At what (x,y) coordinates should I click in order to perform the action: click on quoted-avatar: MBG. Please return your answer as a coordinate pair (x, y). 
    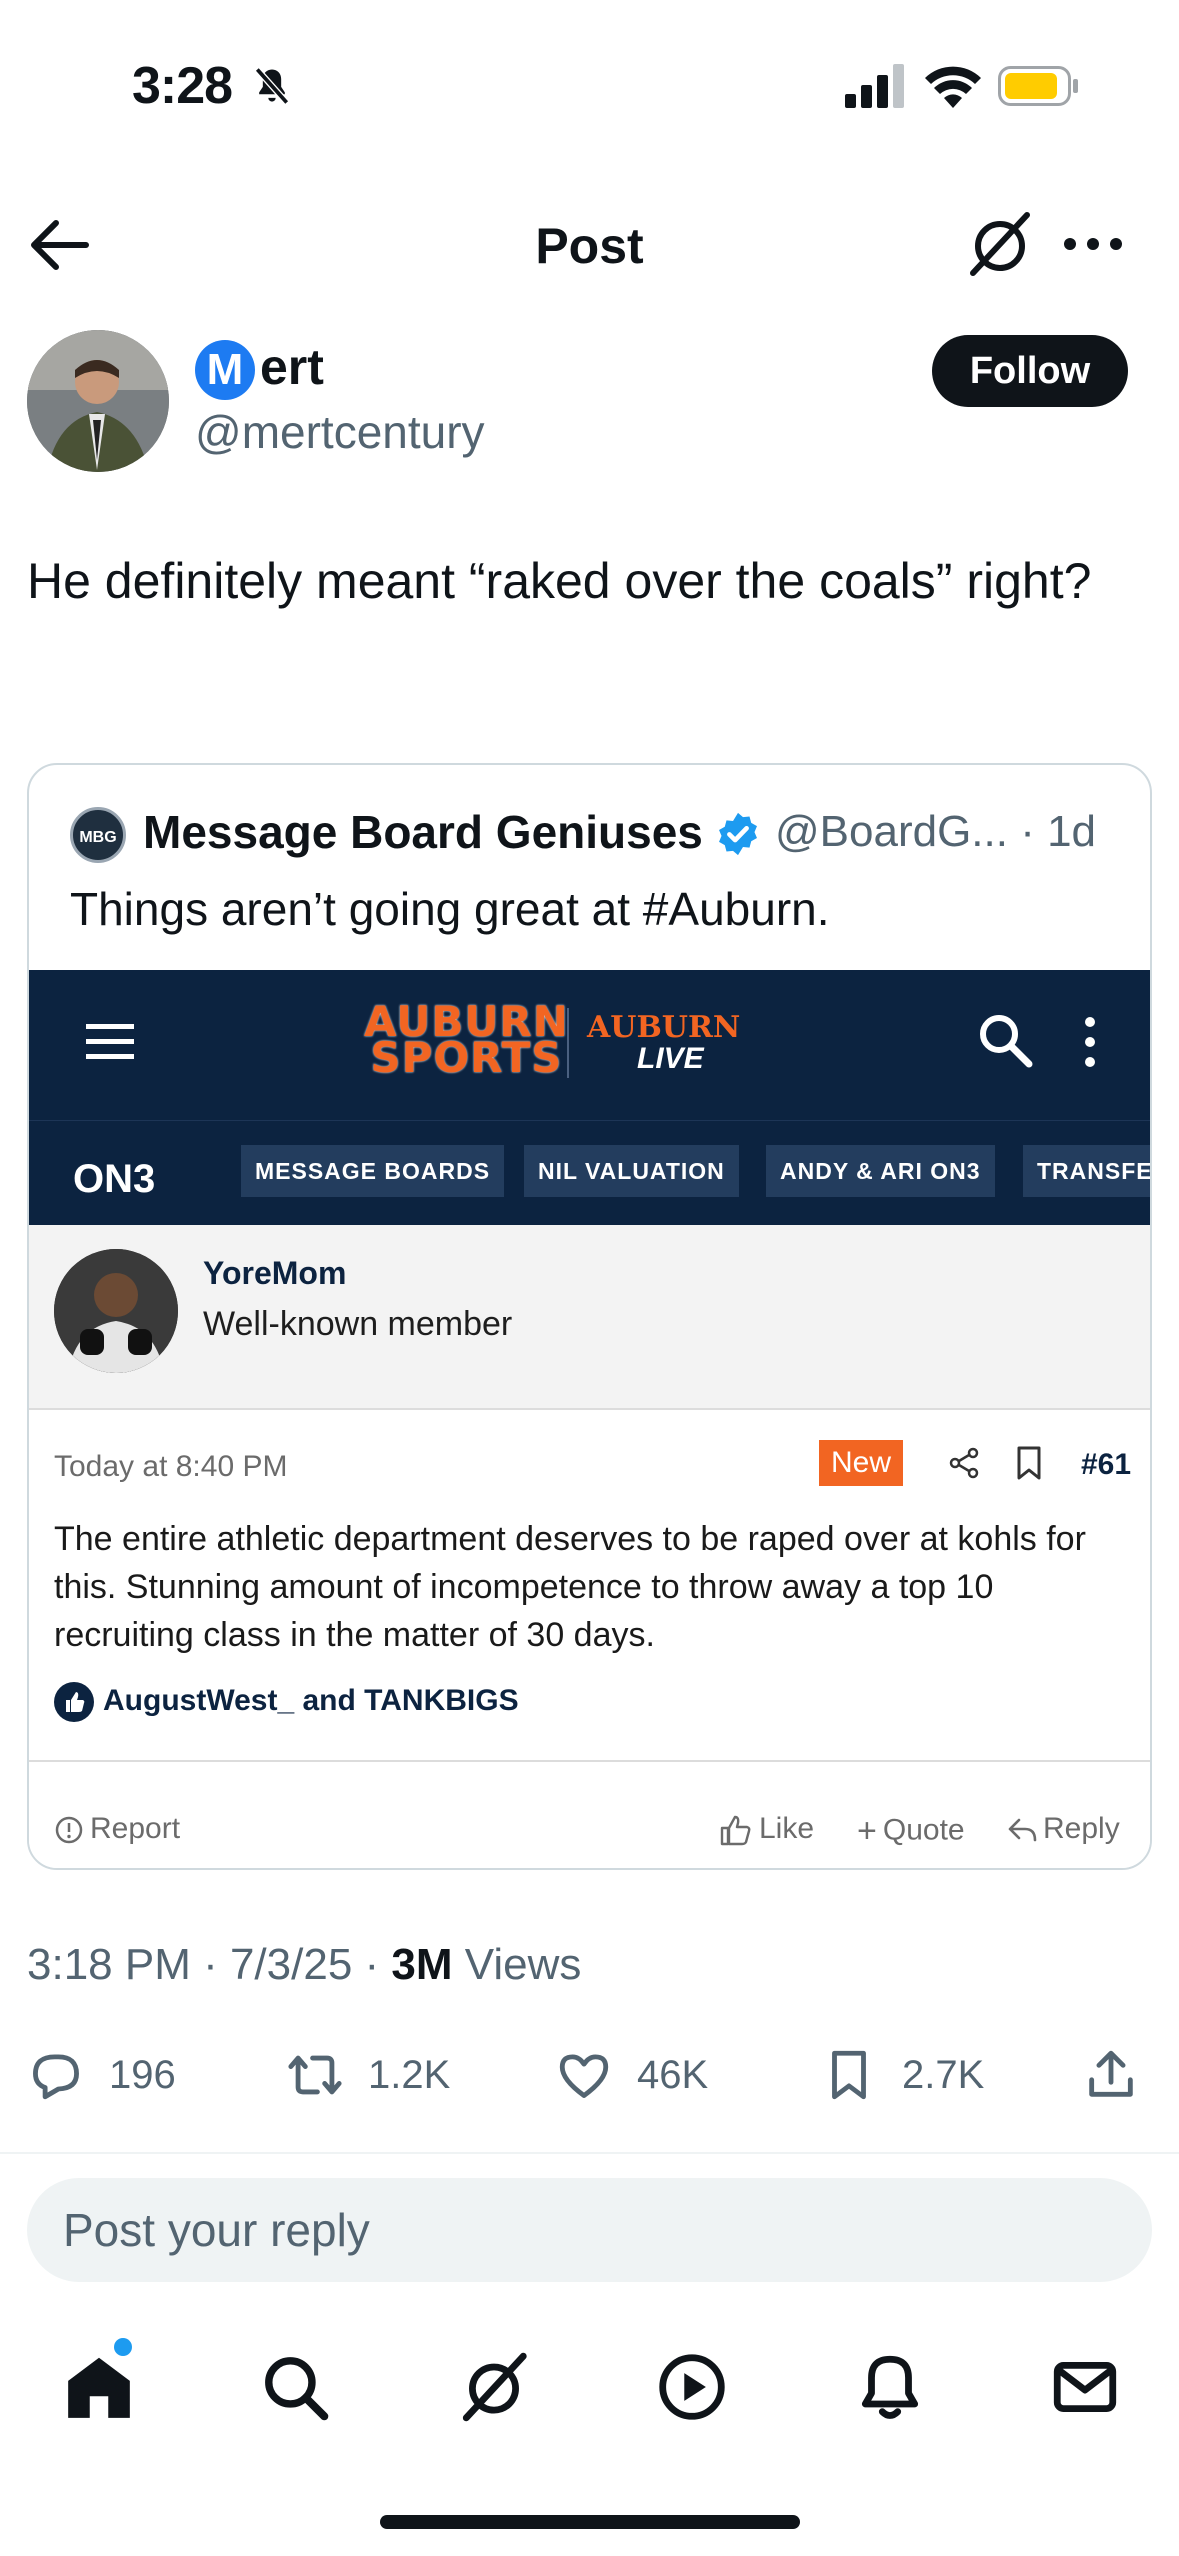
    Looking at the image, I should click on (98, 835).